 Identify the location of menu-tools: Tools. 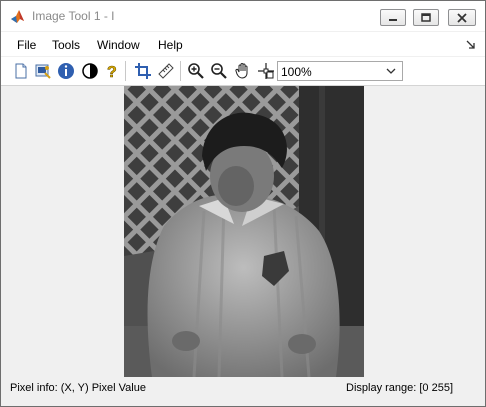
(66, 45).